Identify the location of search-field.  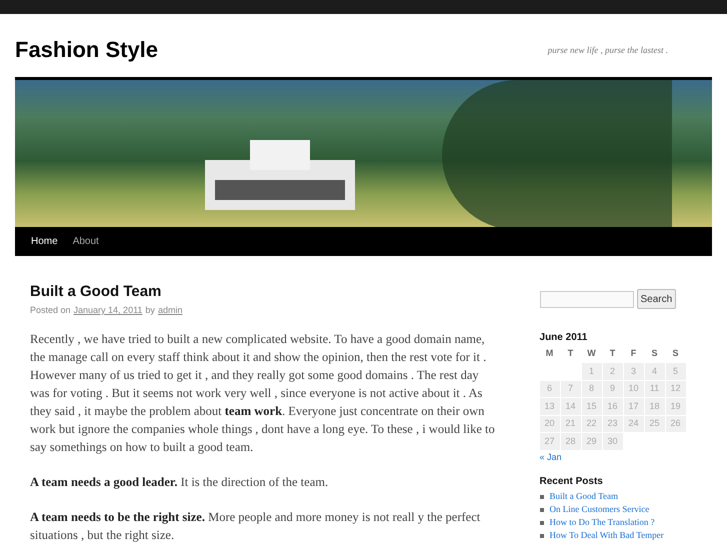
(587, 299).